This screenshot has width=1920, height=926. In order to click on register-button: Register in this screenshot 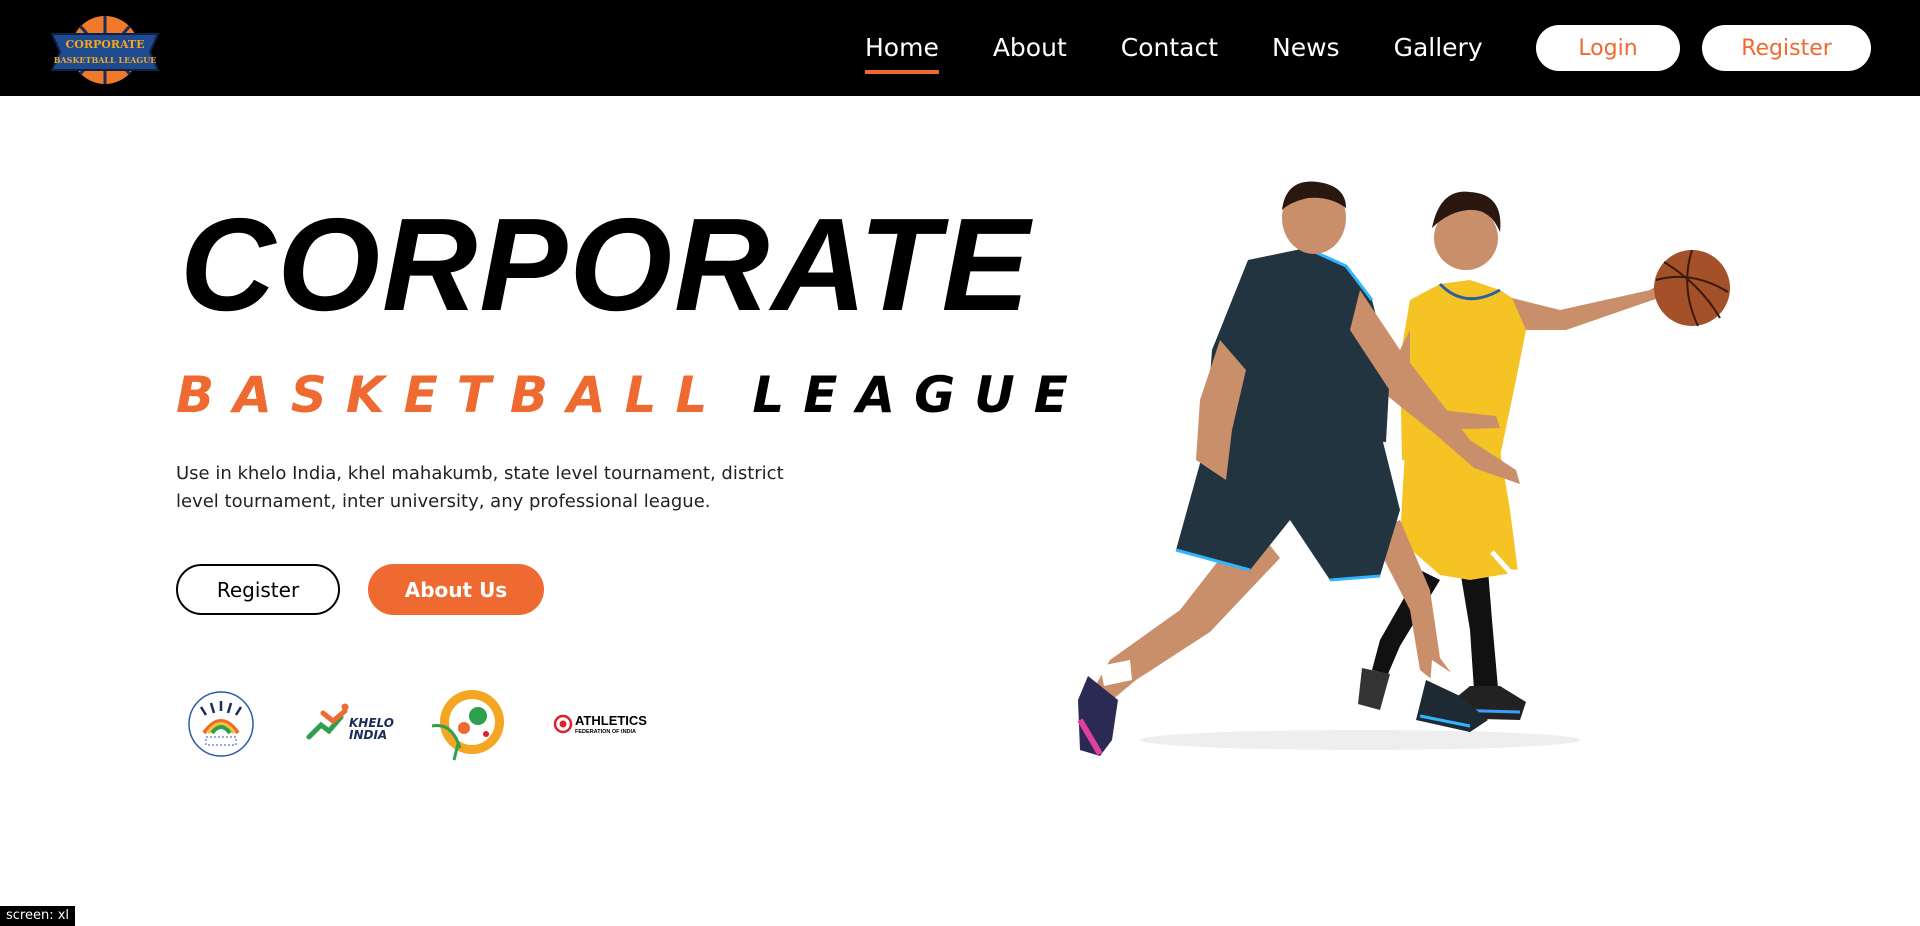, I will do `click(1786, 48)`.